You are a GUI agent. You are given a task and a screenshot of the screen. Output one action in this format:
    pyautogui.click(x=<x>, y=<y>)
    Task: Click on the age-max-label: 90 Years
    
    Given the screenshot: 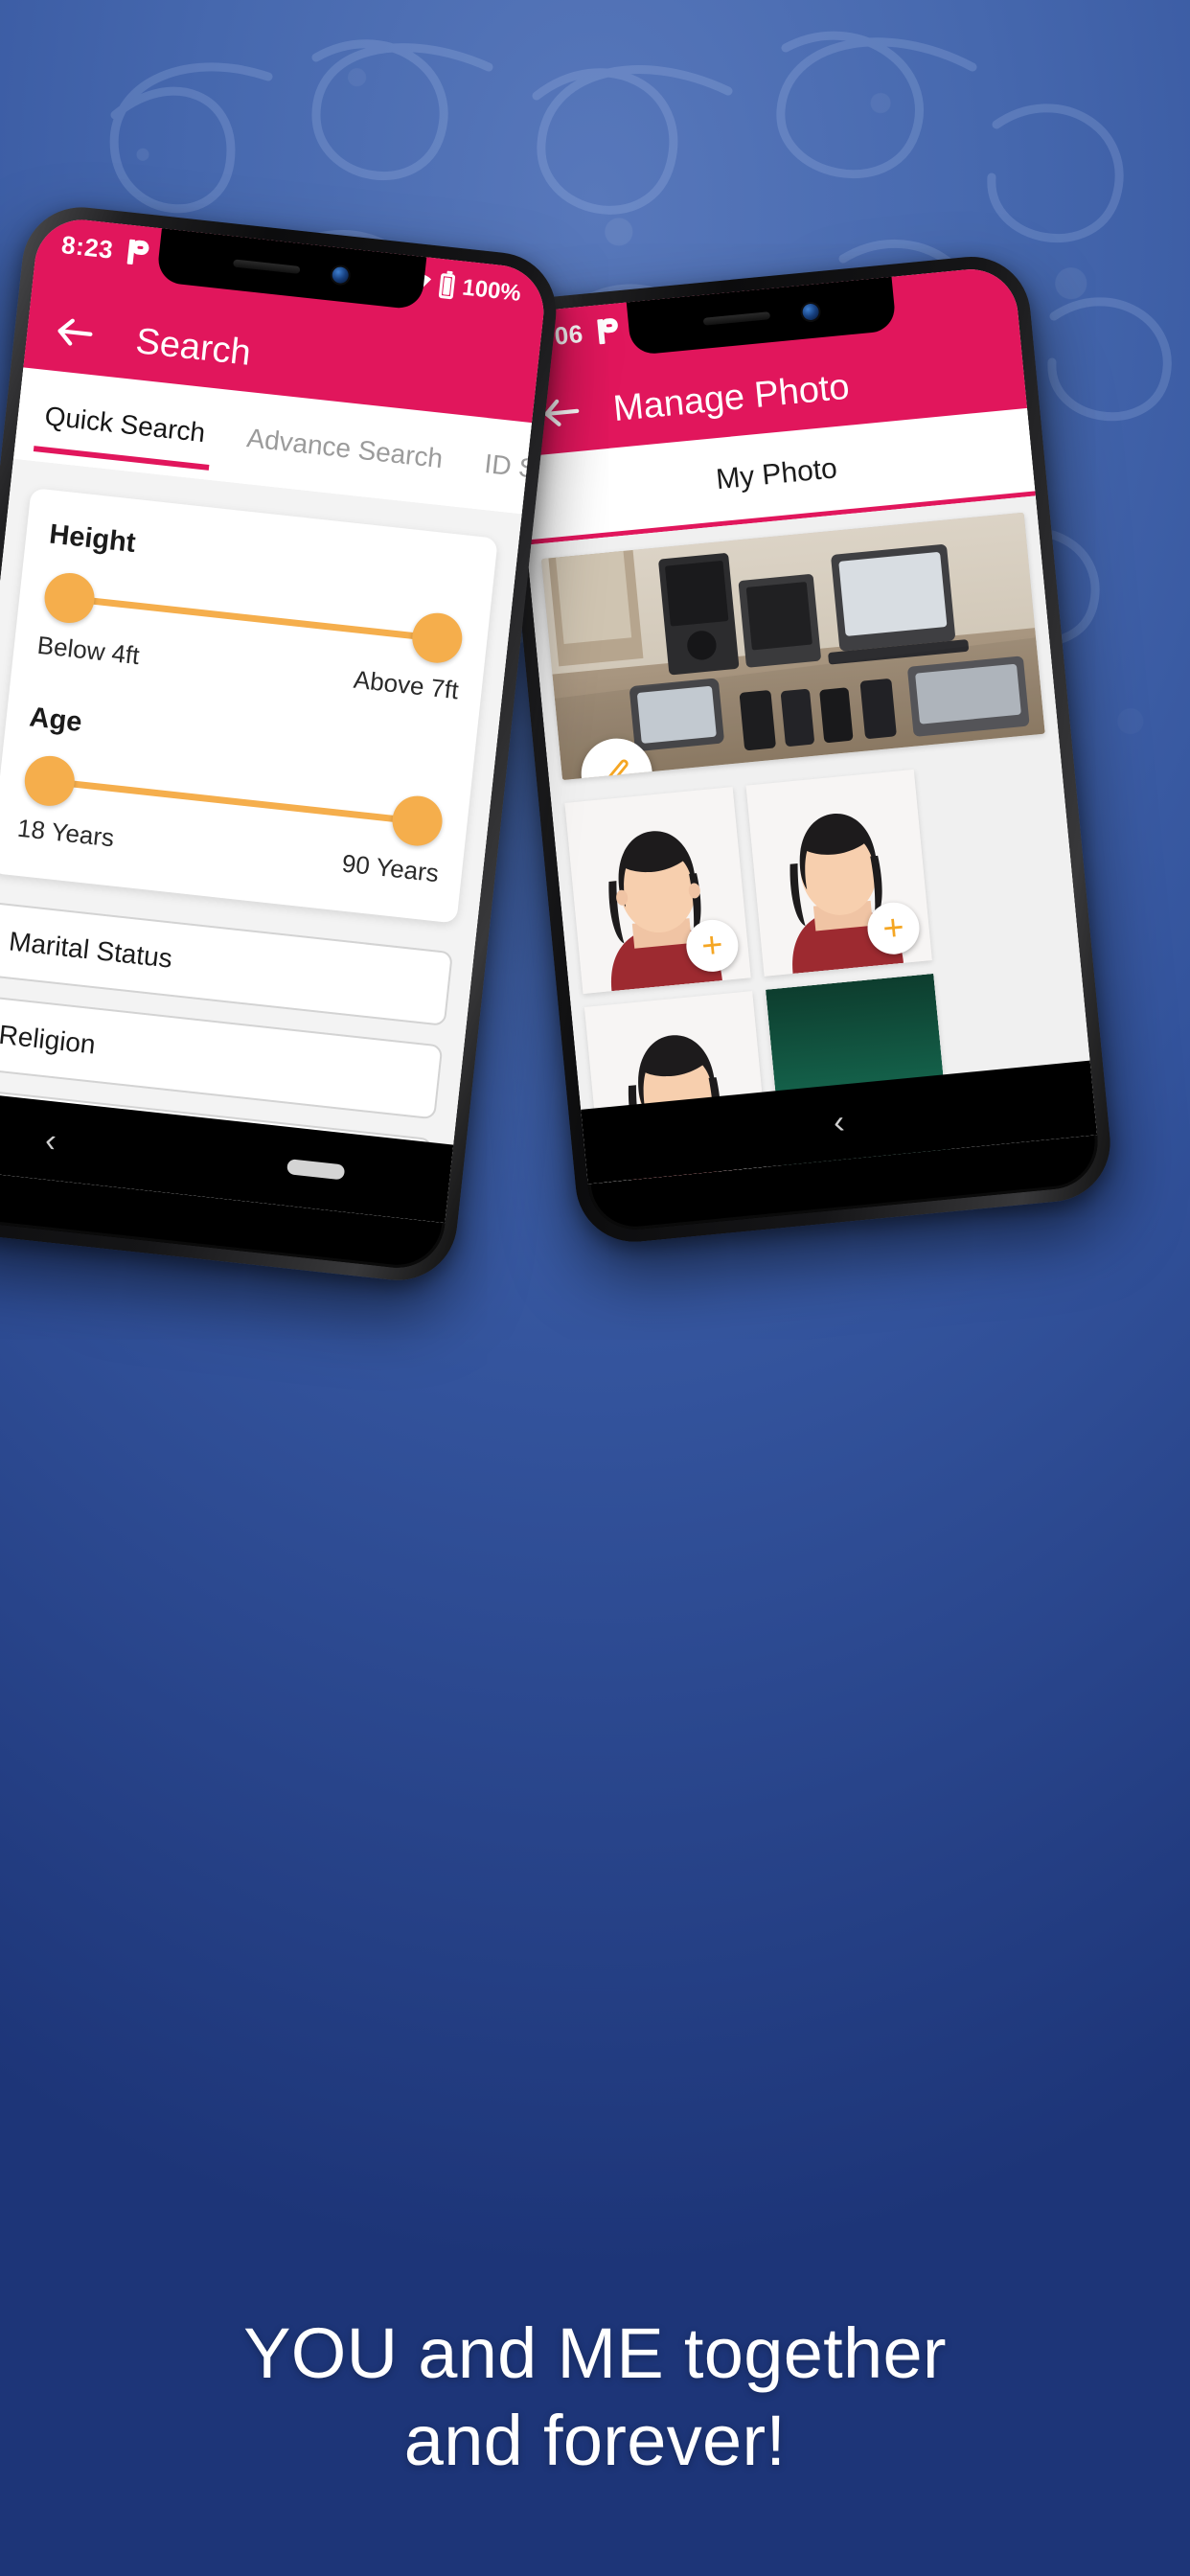 What is the action you would take?
    pyautogui.click(x=390, y=868)
    